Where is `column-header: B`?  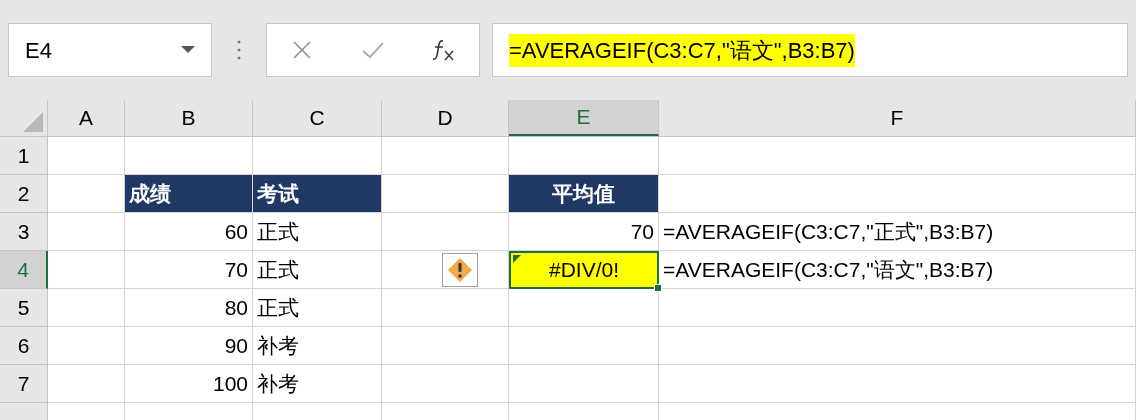
column-header: B is located at coordinates (189, 118).